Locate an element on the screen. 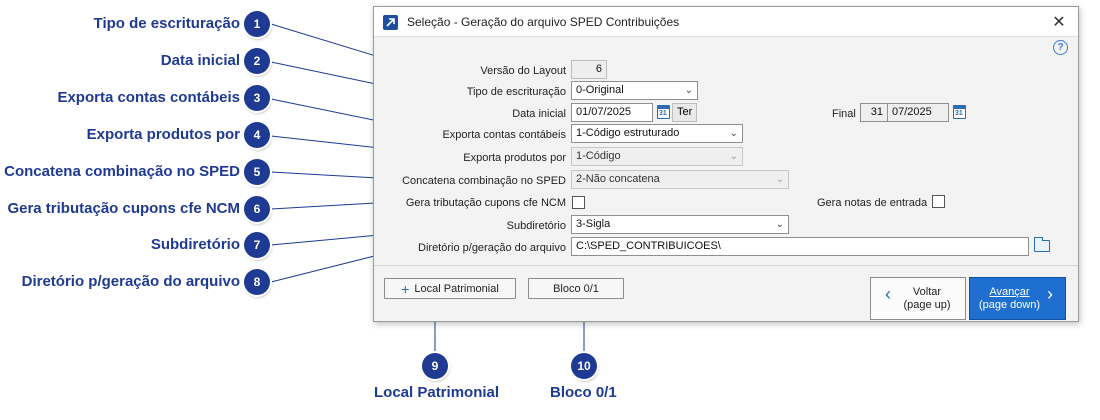  concatena-select: 2-Não concatena ⌄ is located at coordinates (680, 179).